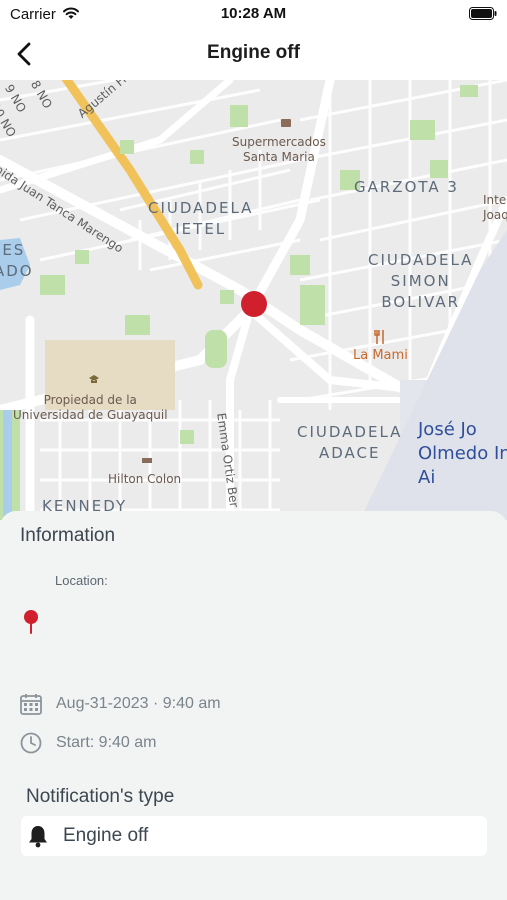 Image resolution: width=507 pixels, height=900 pixels. What do you see at coordinates (31, 704) in the screenshot?
I see `calendar-icon` at bounding box center [31, 704].